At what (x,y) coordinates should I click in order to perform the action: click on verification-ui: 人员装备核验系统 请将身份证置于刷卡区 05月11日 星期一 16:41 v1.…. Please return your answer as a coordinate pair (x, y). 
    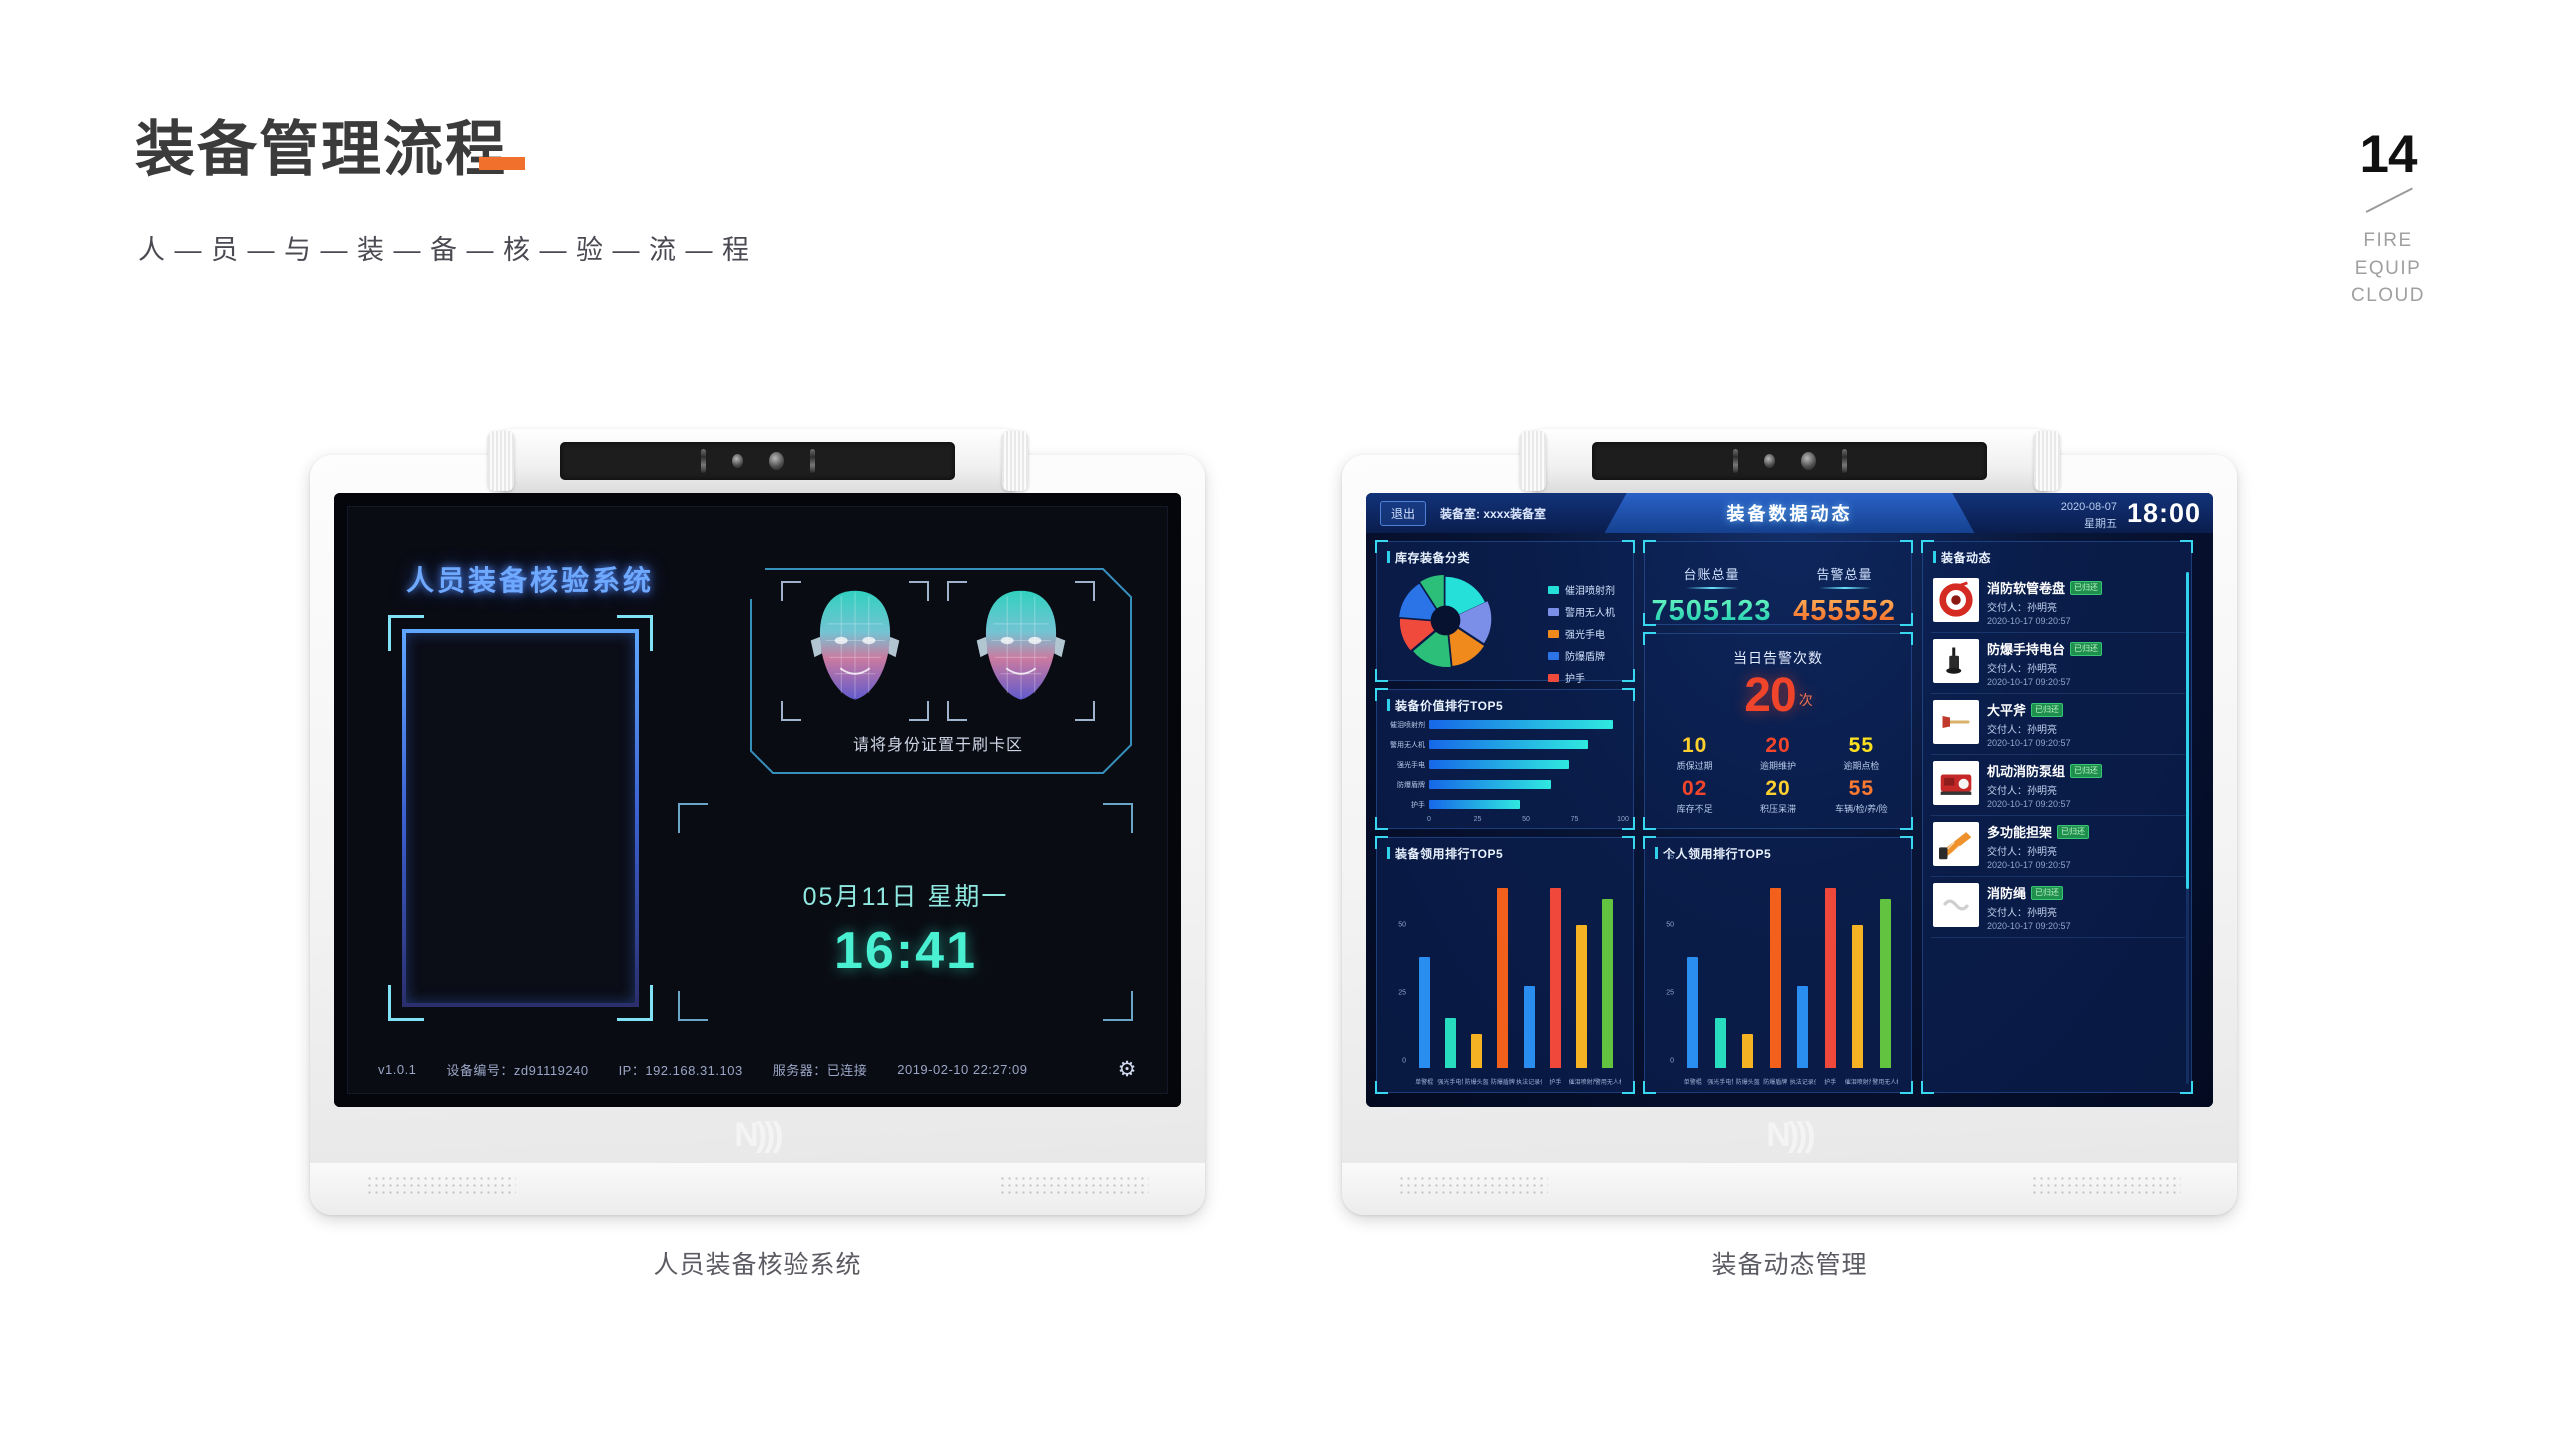
    Looking at the image, I should click on (757, 800).